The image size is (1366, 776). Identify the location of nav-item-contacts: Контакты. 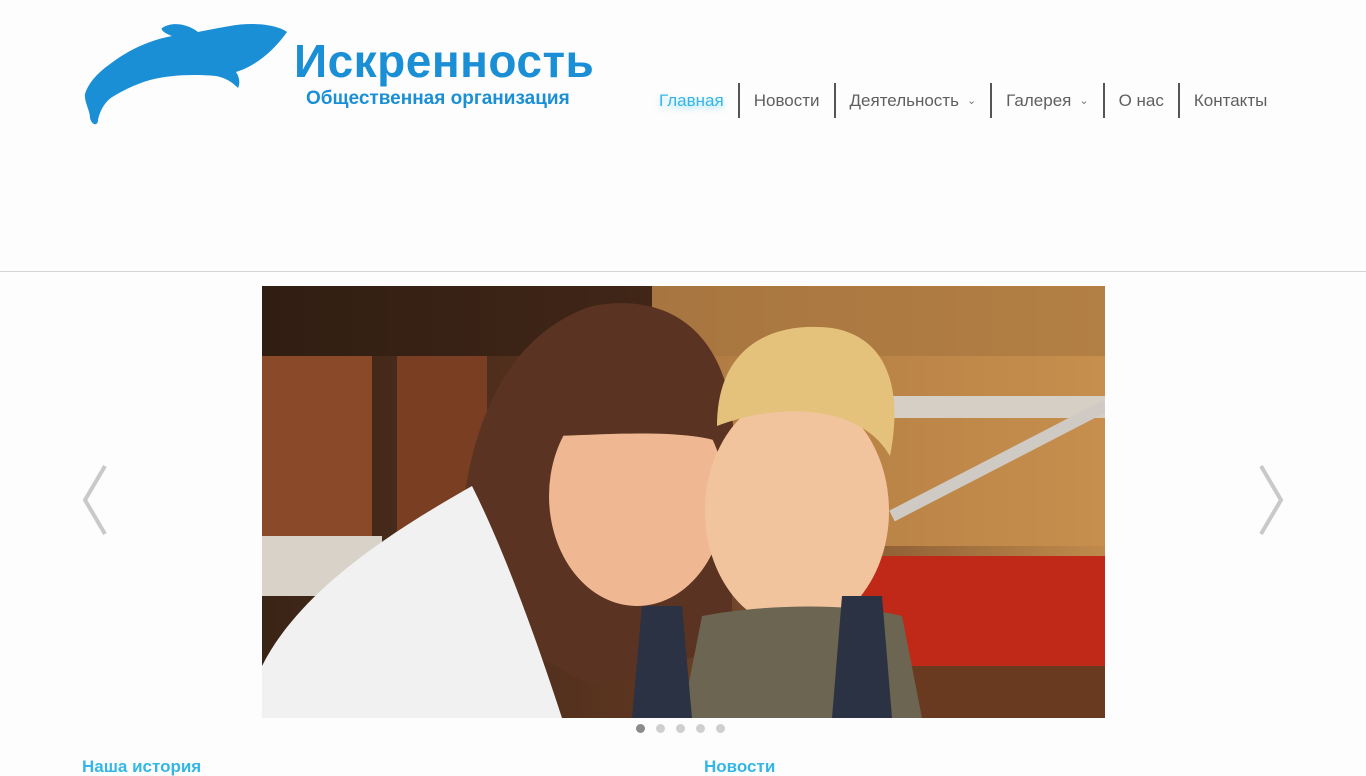
(1230, 100).